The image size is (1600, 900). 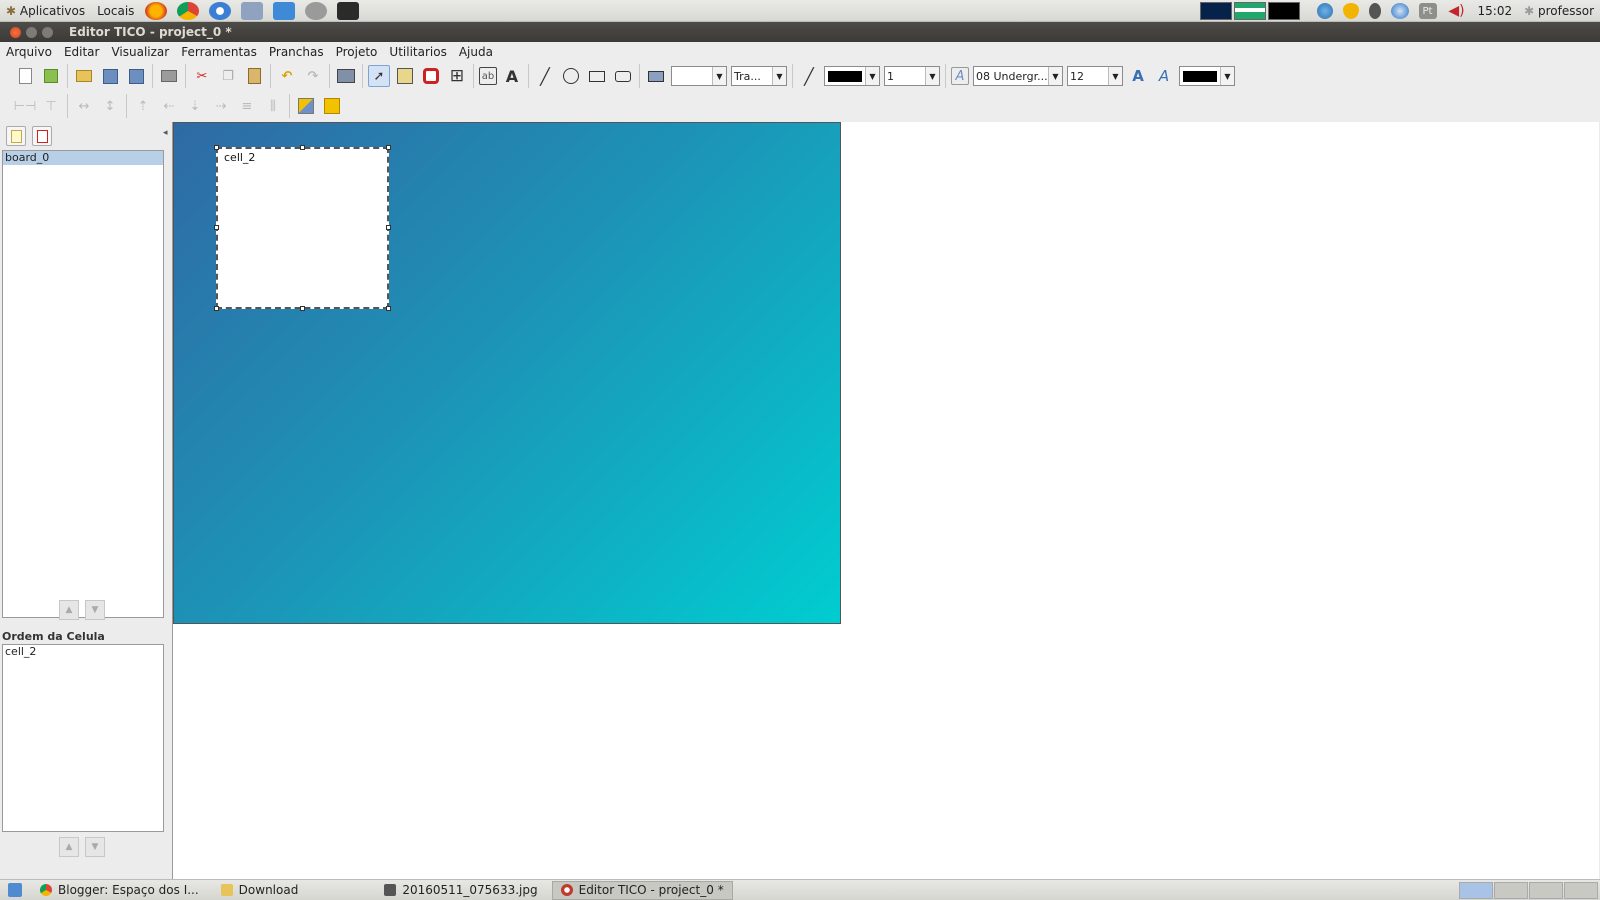 What do you see at coordinates (156, 10) in the screenshot?
I see `firefox-icon` at bounding box center [156, 10].